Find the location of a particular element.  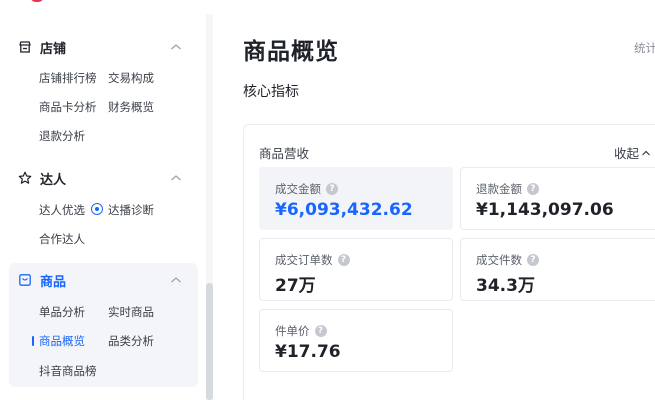

sidebar-item-live-diagnosis: 达播诊断 is located at coordinates (131, 210).